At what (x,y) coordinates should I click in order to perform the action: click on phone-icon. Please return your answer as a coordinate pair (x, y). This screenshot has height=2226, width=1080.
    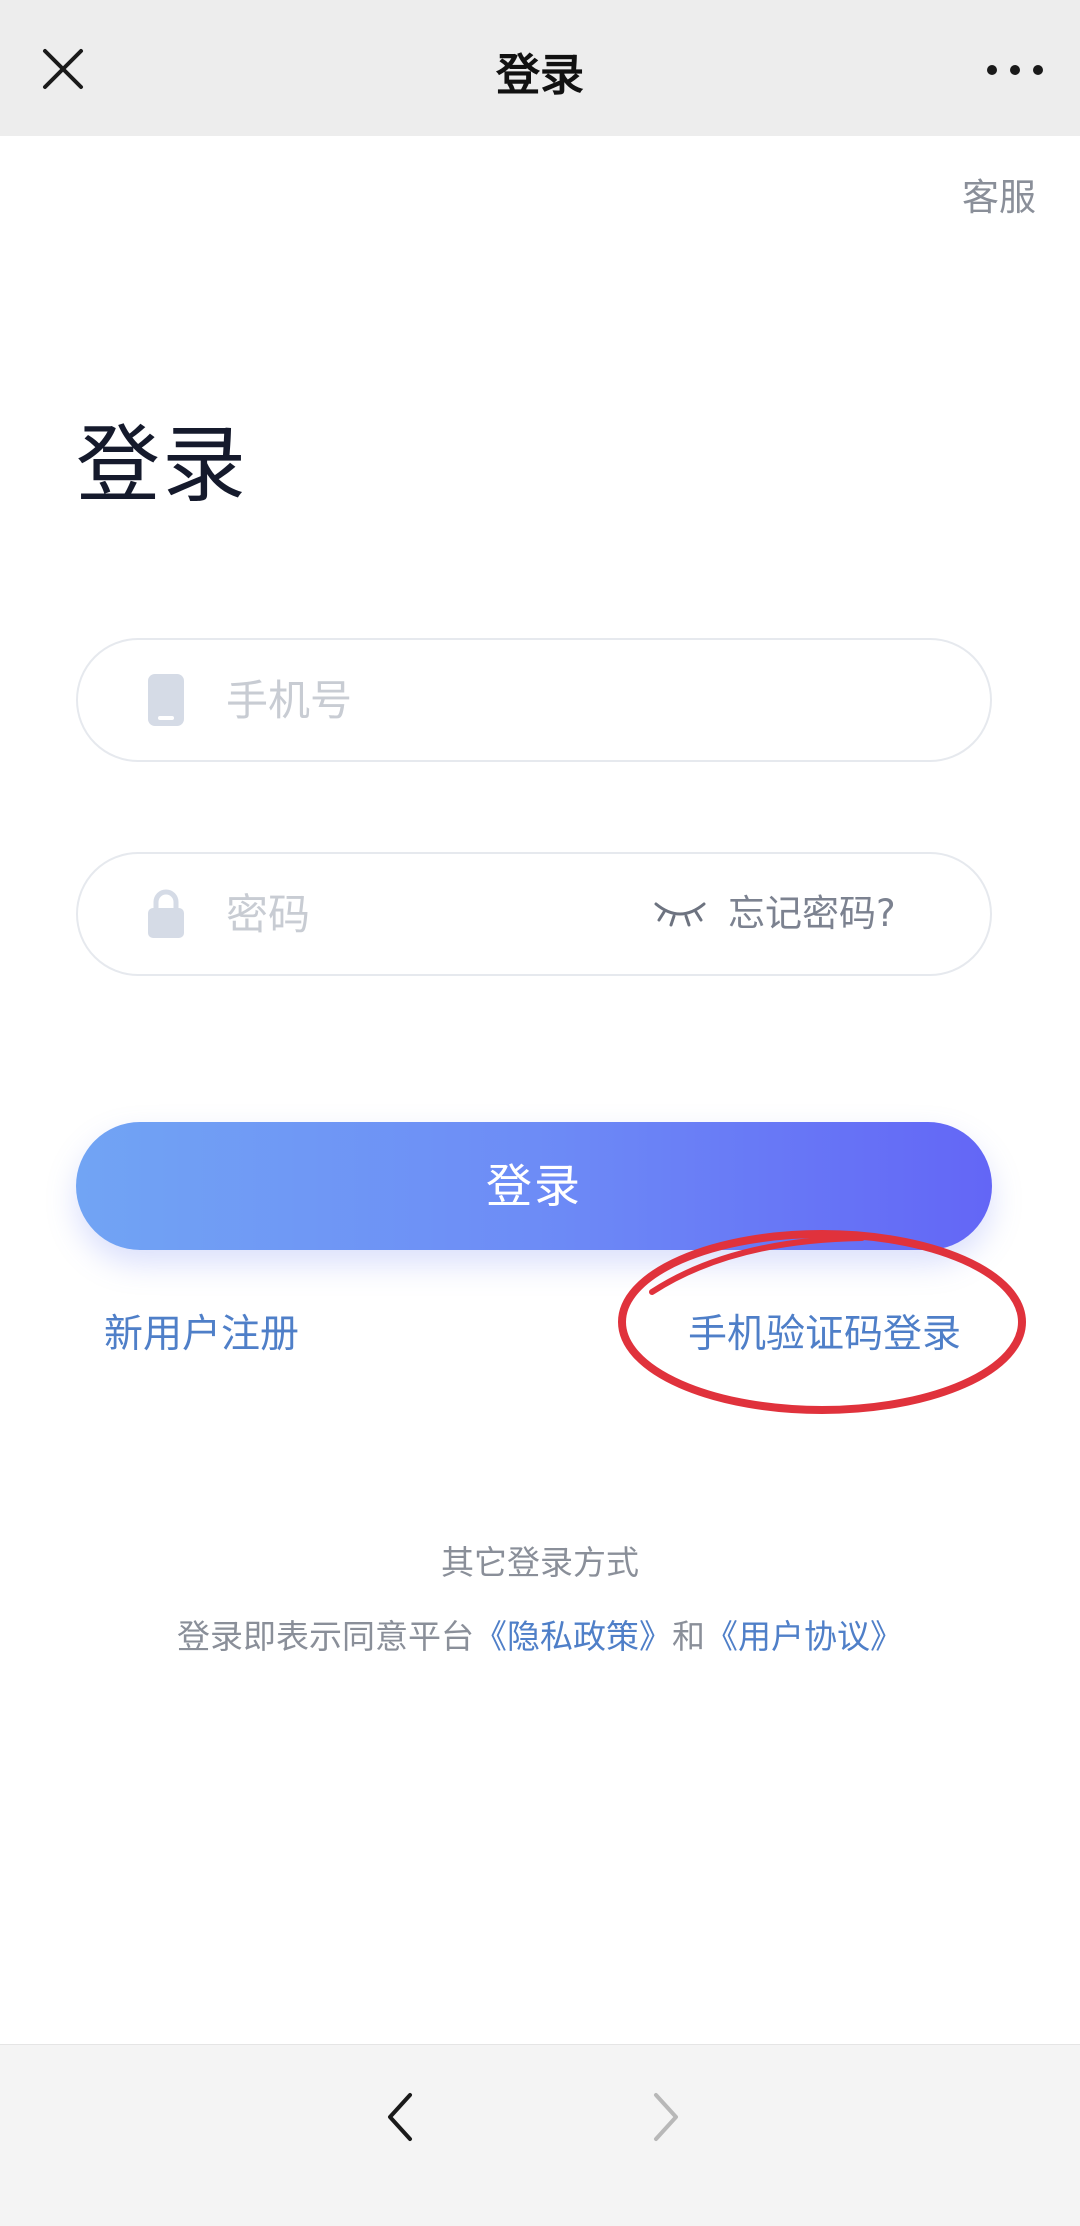
    Looking at the image, I should click on (166, 700).